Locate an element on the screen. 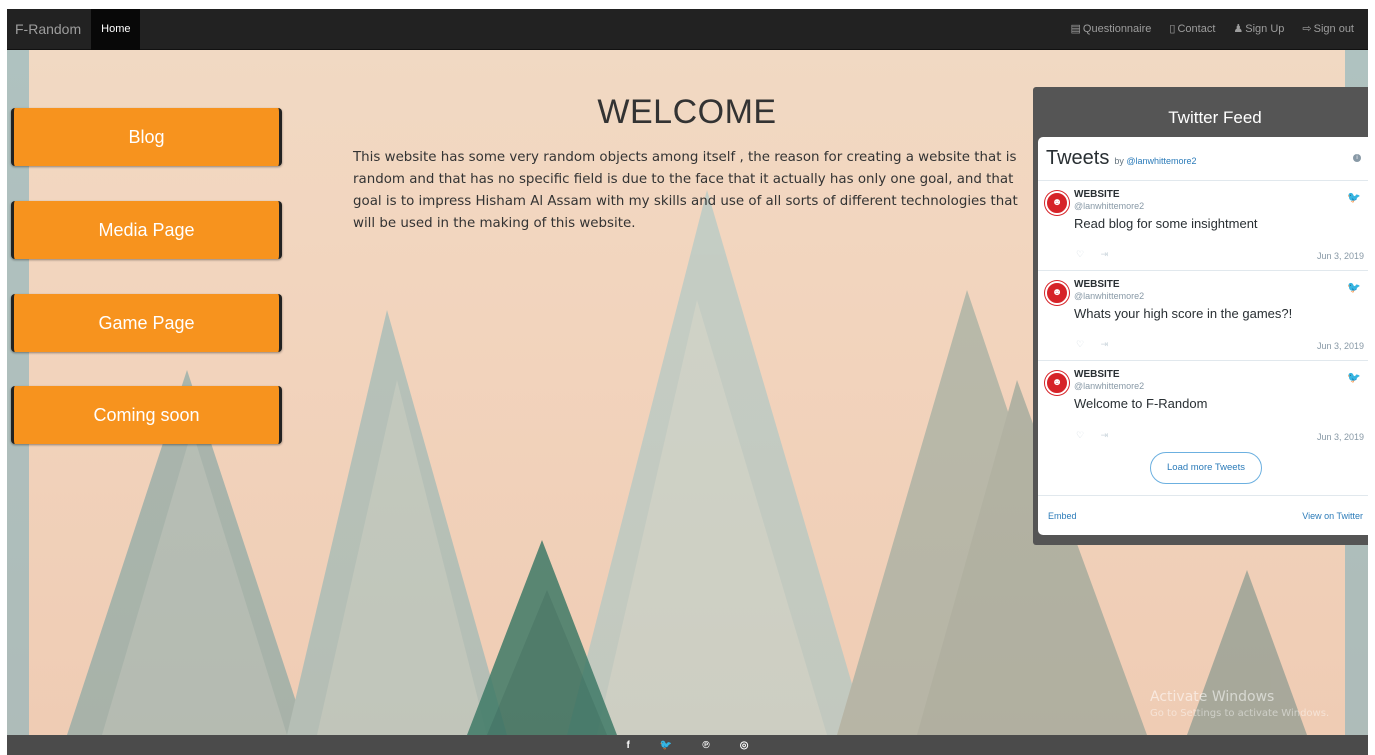 The width and height of the screenshot is (1375, 755). footer: f 🐦 ℗ ◎ is located at coordinates (687, 745).